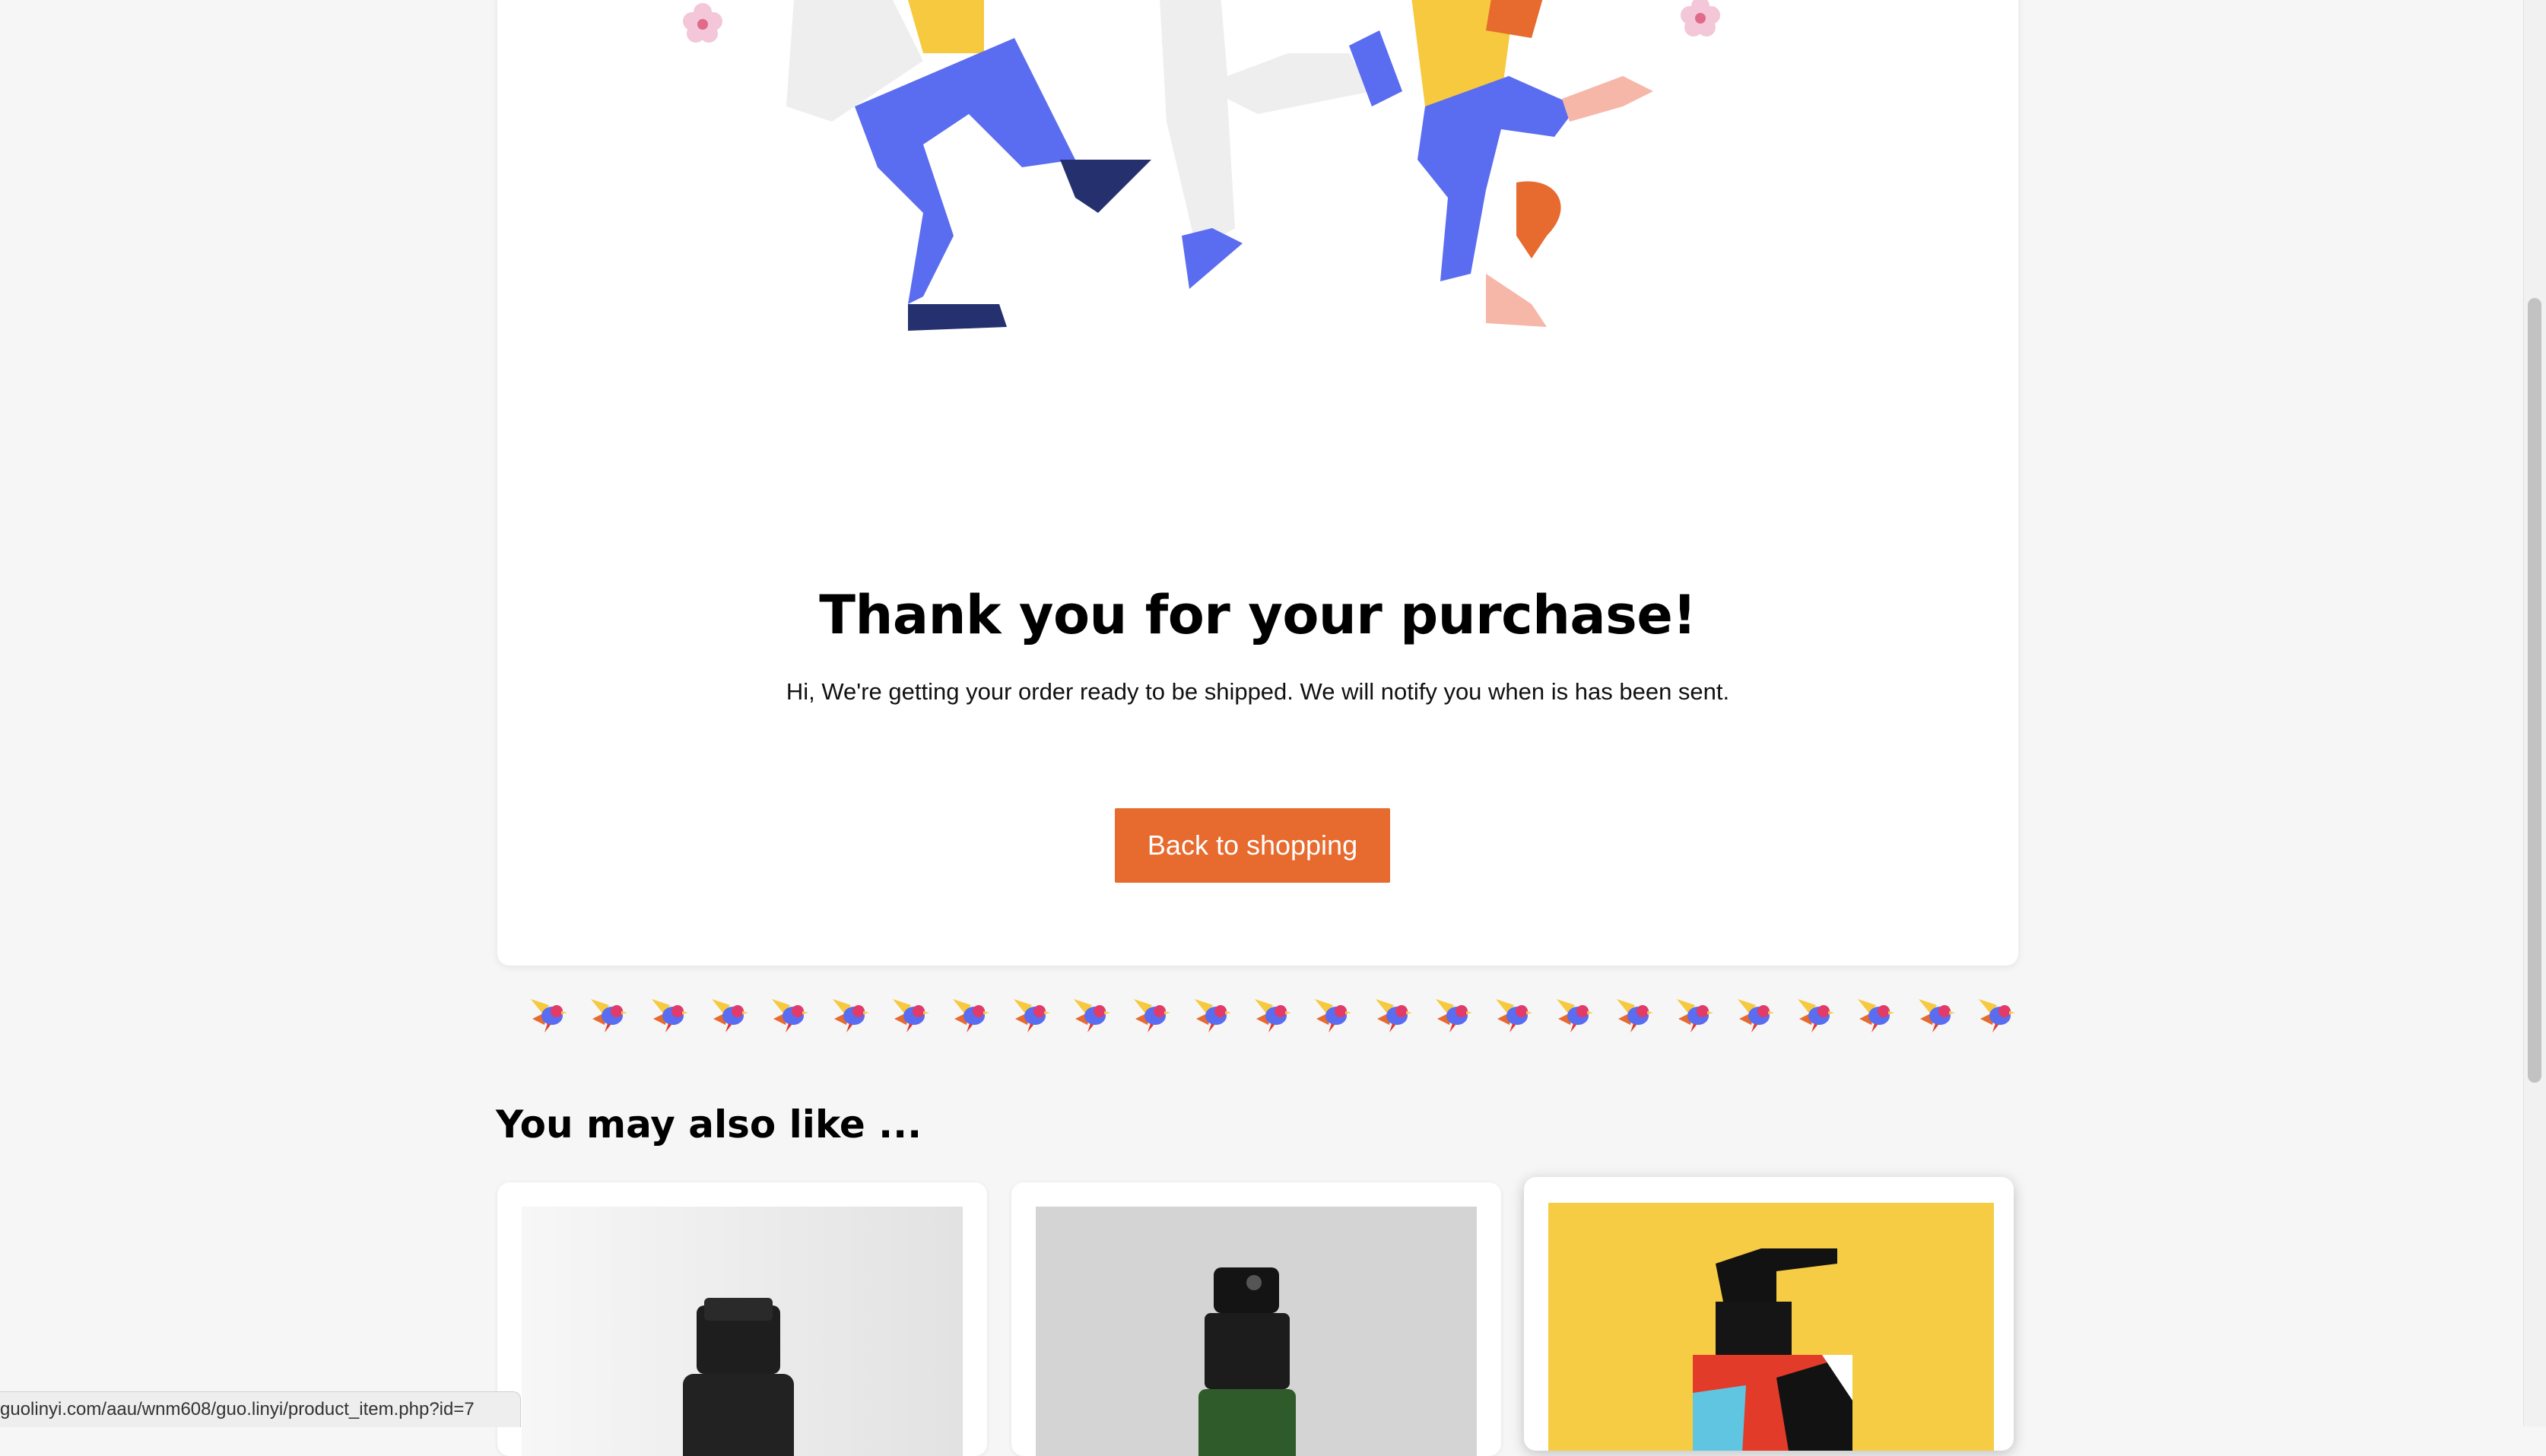  I want to click on celebration-illustration, so click(1201, 166).